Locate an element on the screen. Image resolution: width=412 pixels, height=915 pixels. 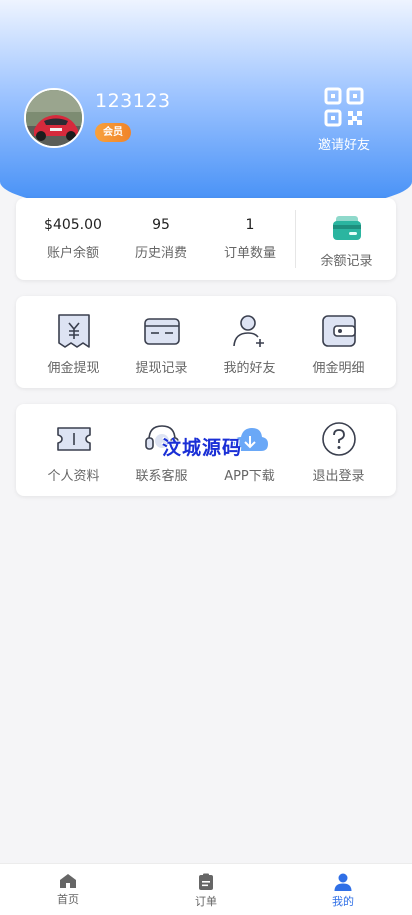
menu-card-finance: 佣金提现 提现记录 我的好友 佣金明细 is located at coordinates (206, 342).